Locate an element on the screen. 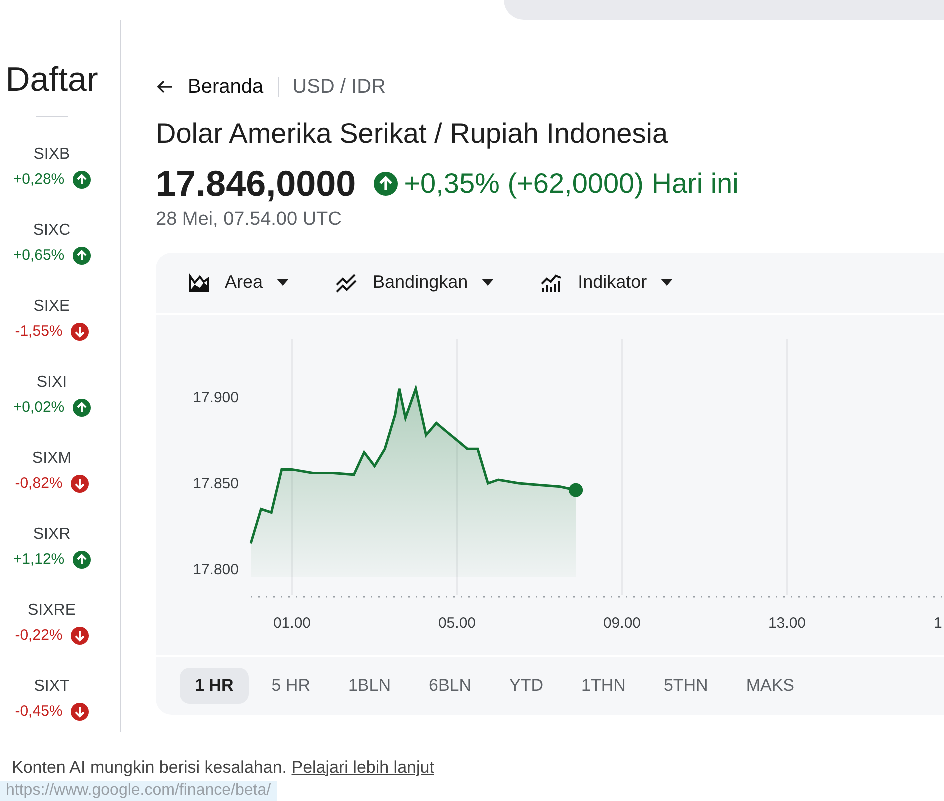 The image size is (944, 801). current-price-dot is located at coordinates (576, 489).